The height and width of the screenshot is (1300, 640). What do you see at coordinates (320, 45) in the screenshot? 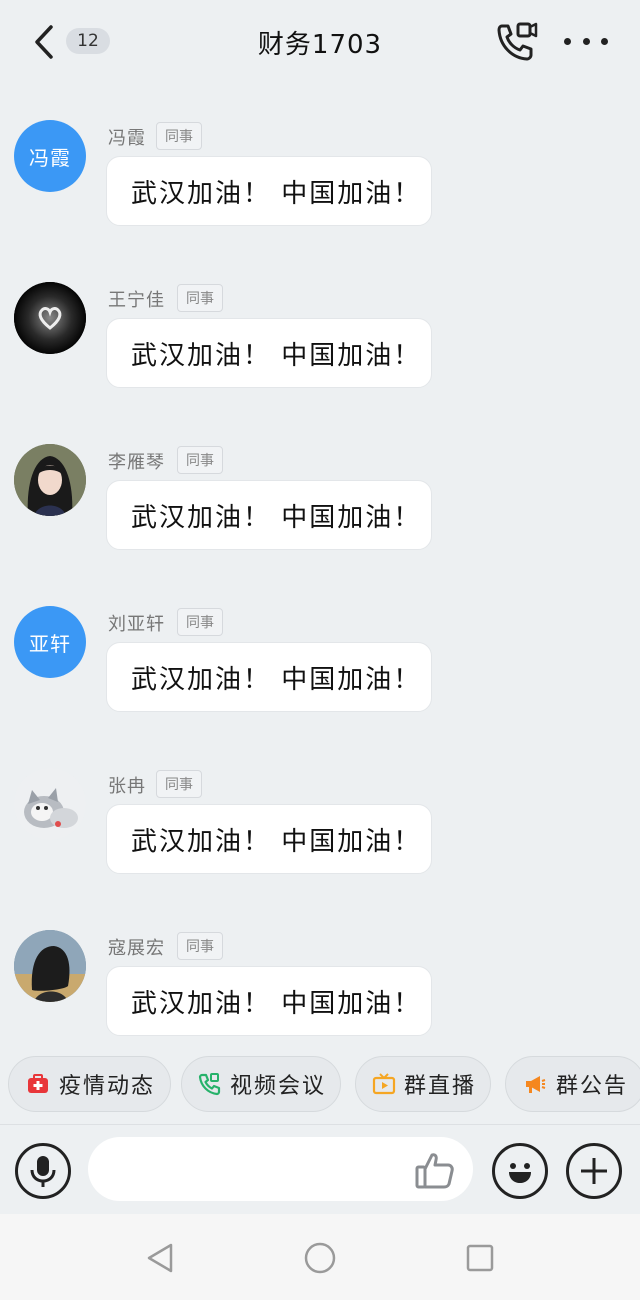
I see `page-title: 财务1703` at bounding box center [320, 45].